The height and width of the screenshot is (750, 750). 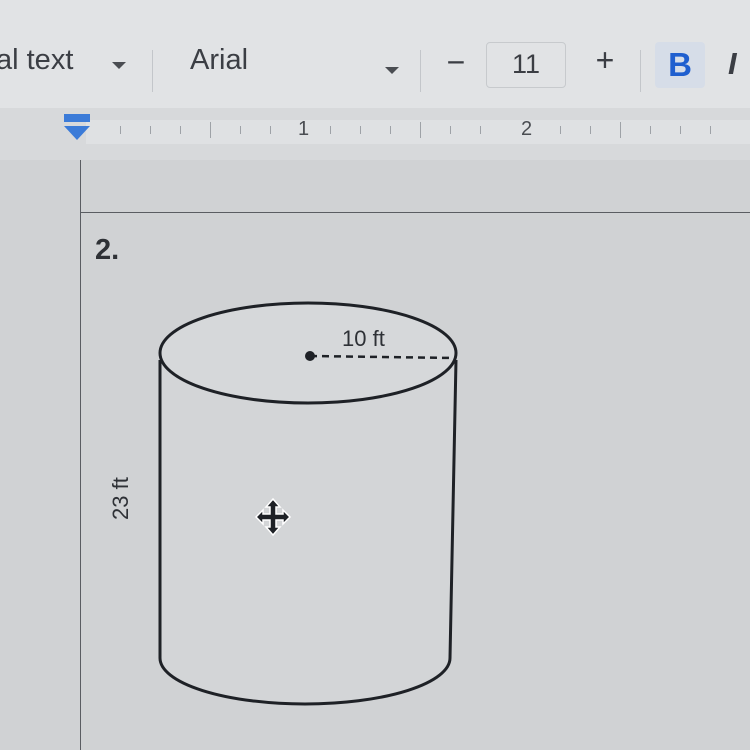 What do you see at coordinates (120, 498) in the screenshot?
I see `height-label: 23 ft` at bounding box center [120, 498].